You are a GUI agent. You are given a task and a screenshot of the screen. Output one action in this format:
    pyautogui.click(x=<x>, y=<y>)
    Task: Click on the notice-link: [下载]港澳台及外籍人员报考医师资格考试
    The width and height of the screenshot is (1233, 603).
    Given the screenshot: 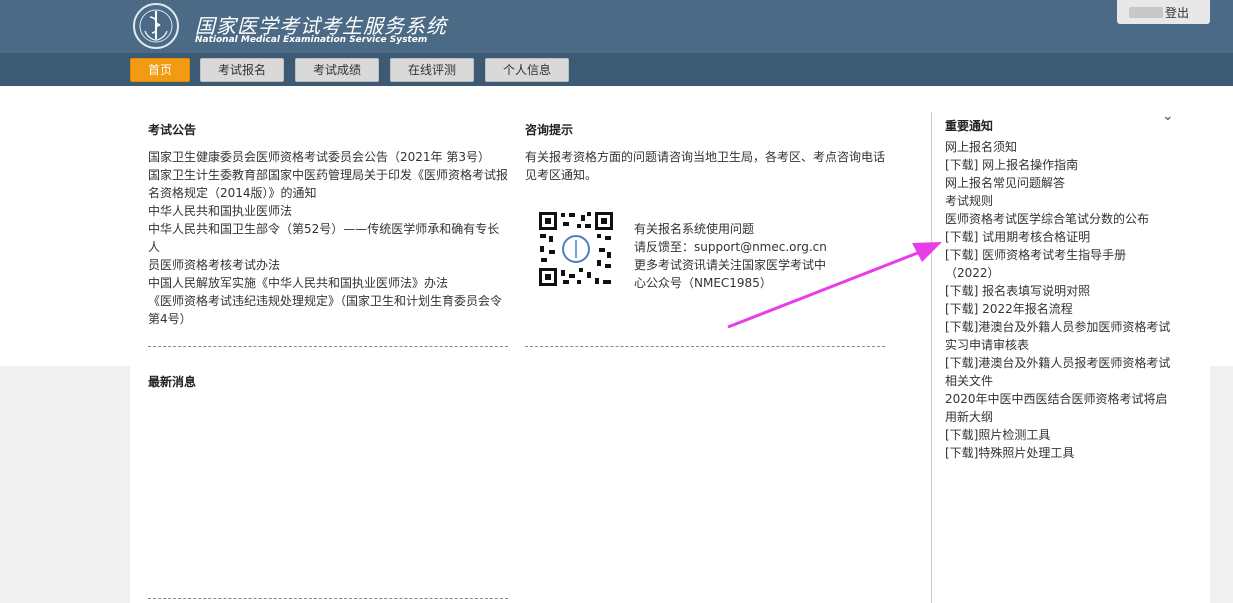 What is the action you would take?
    pyautogui.click(x=1060, y=363)
    